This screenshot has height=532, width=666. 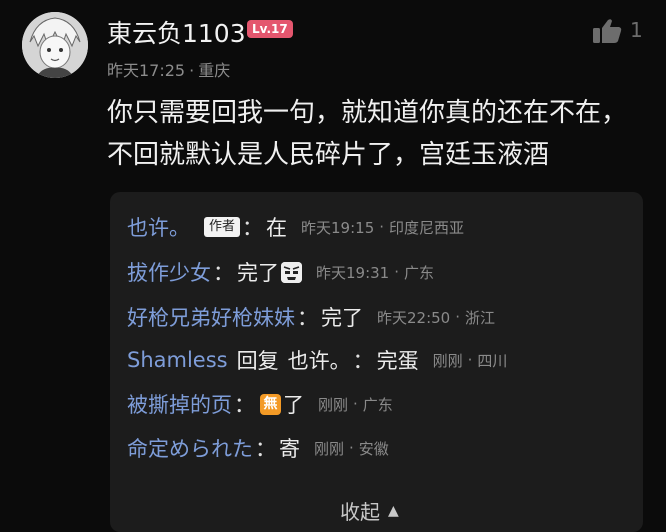 What do you see at coordinates (360, 512) in the screenshot?
I see `collapse-label: 收起` at bounding box center [360, 512].